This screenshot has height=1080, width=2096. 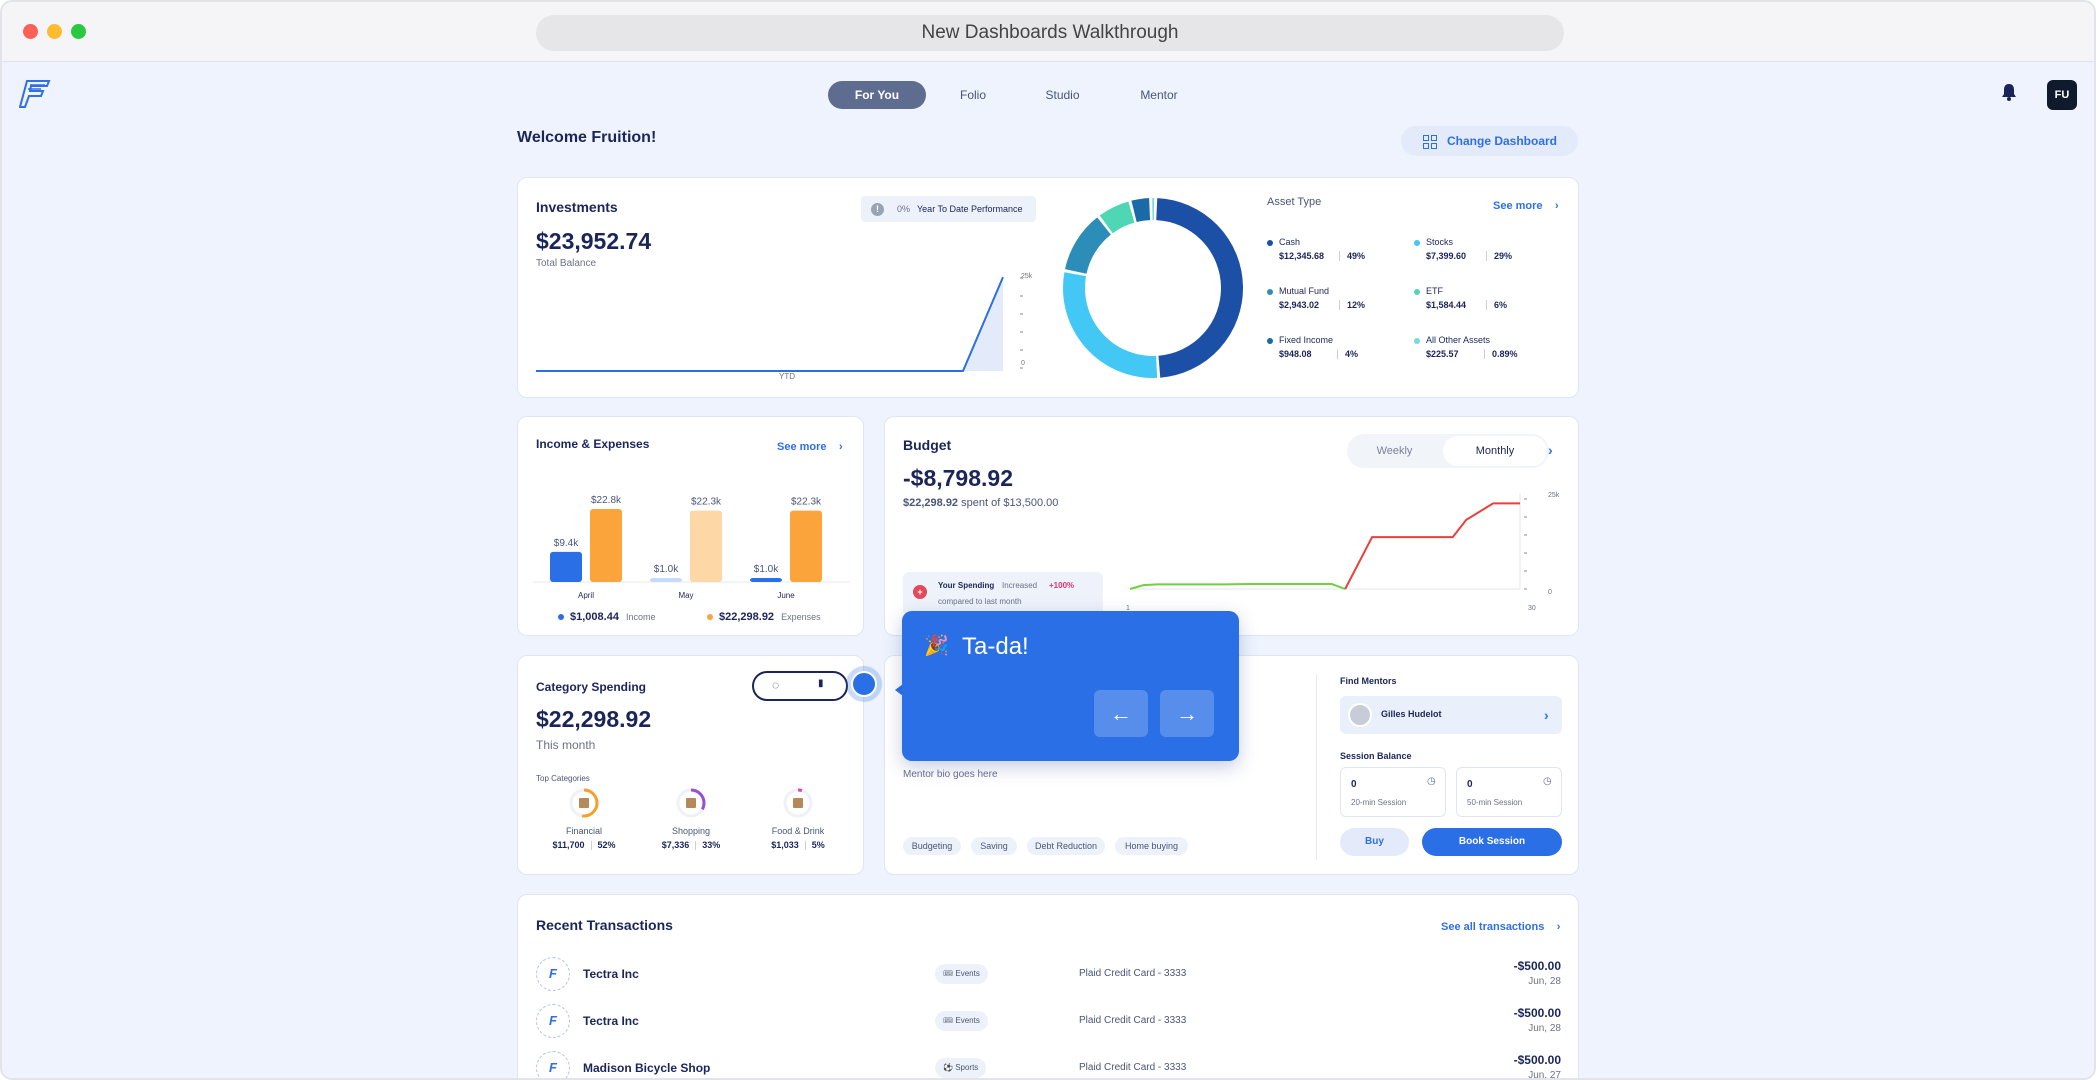 What do you see at coordinates (961, 1068) in the screenshot?
I see `category-tag: ⚽ Sports` at bounding box center [961, 1068].